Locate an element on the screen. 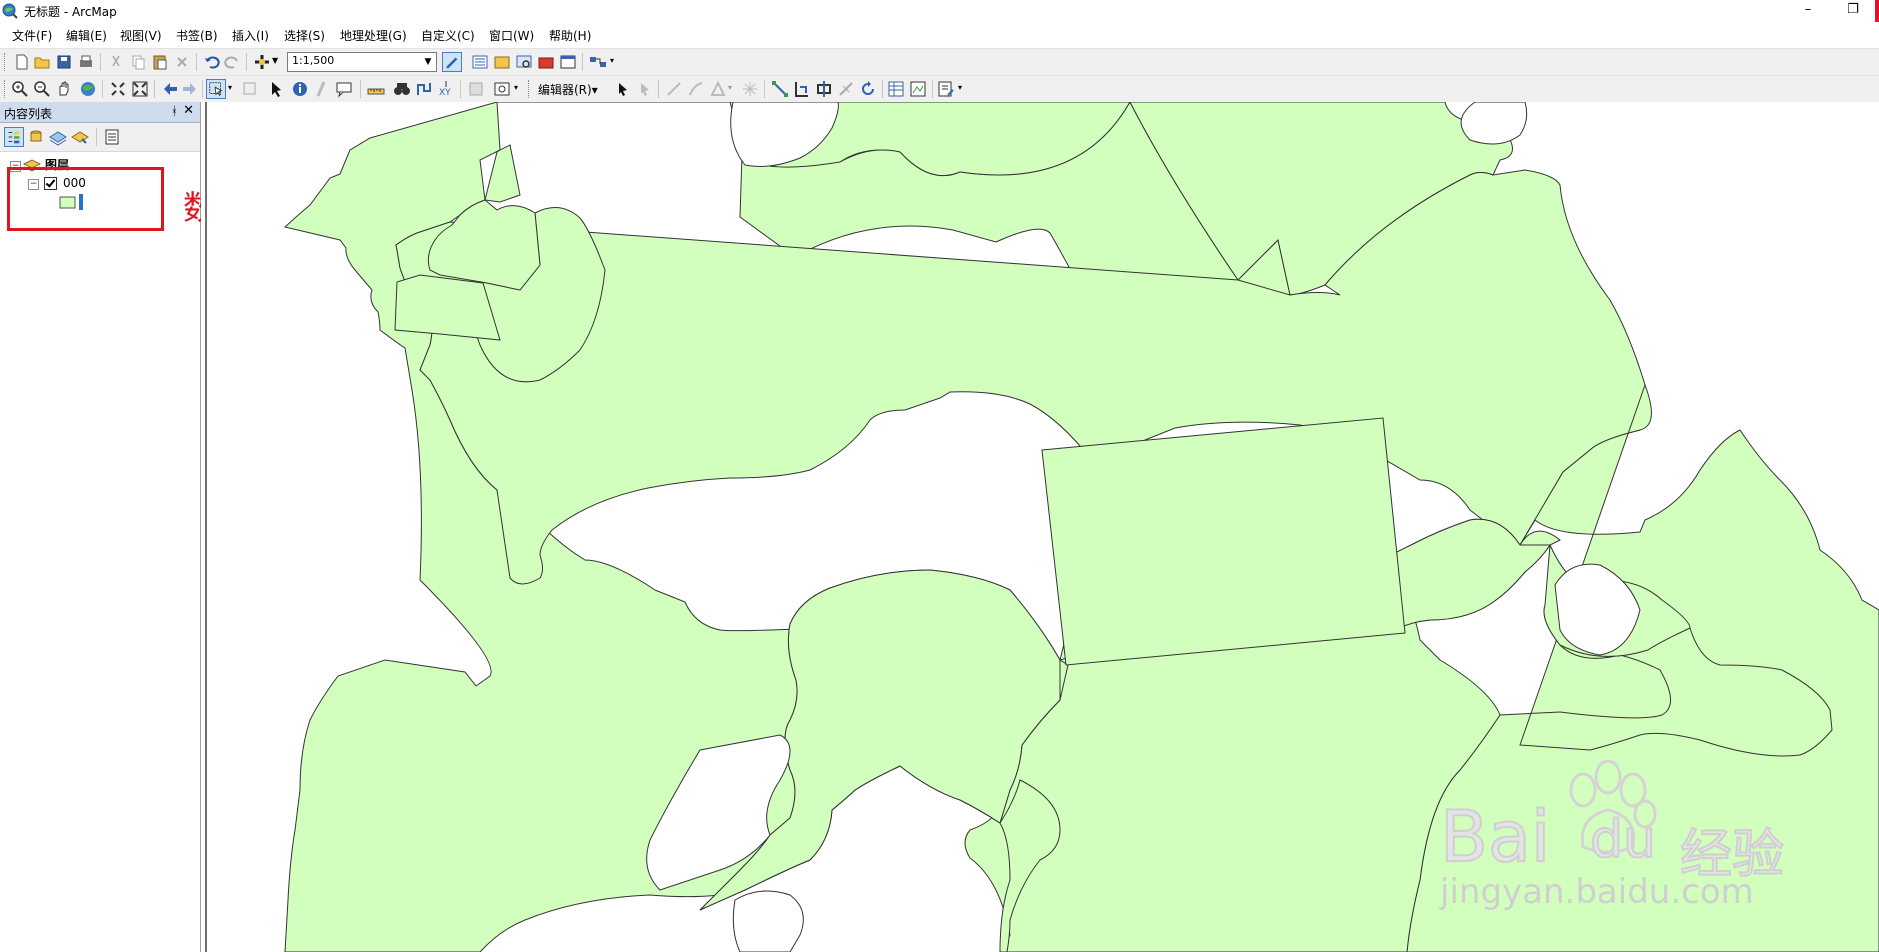 This screenshot has height=952, width=1879. close-icon: ✕ is located at coordinates (188, 110).